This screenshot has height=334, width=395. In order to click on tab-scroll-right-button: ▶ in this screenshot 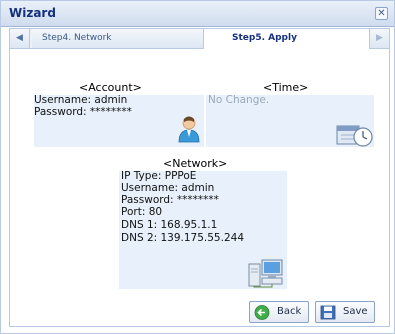, I will do `click(379, 38)`.